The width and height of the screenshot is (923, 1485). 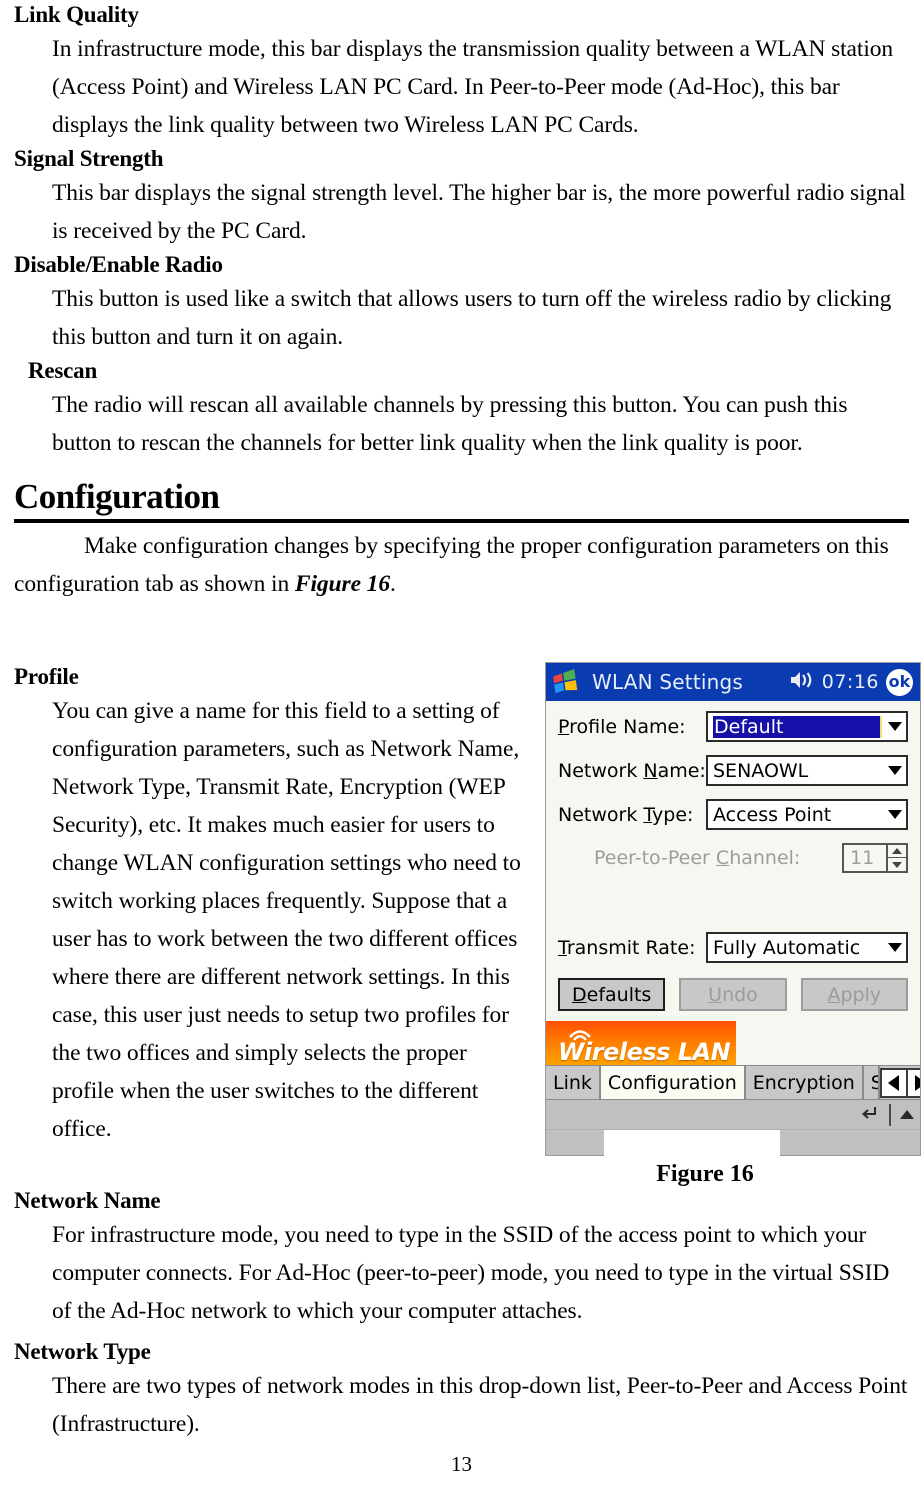 What do you see at coordinates (46, 676) in the screenshot?
I see `heading-profile: Profile` at bounding box center [46, 676].